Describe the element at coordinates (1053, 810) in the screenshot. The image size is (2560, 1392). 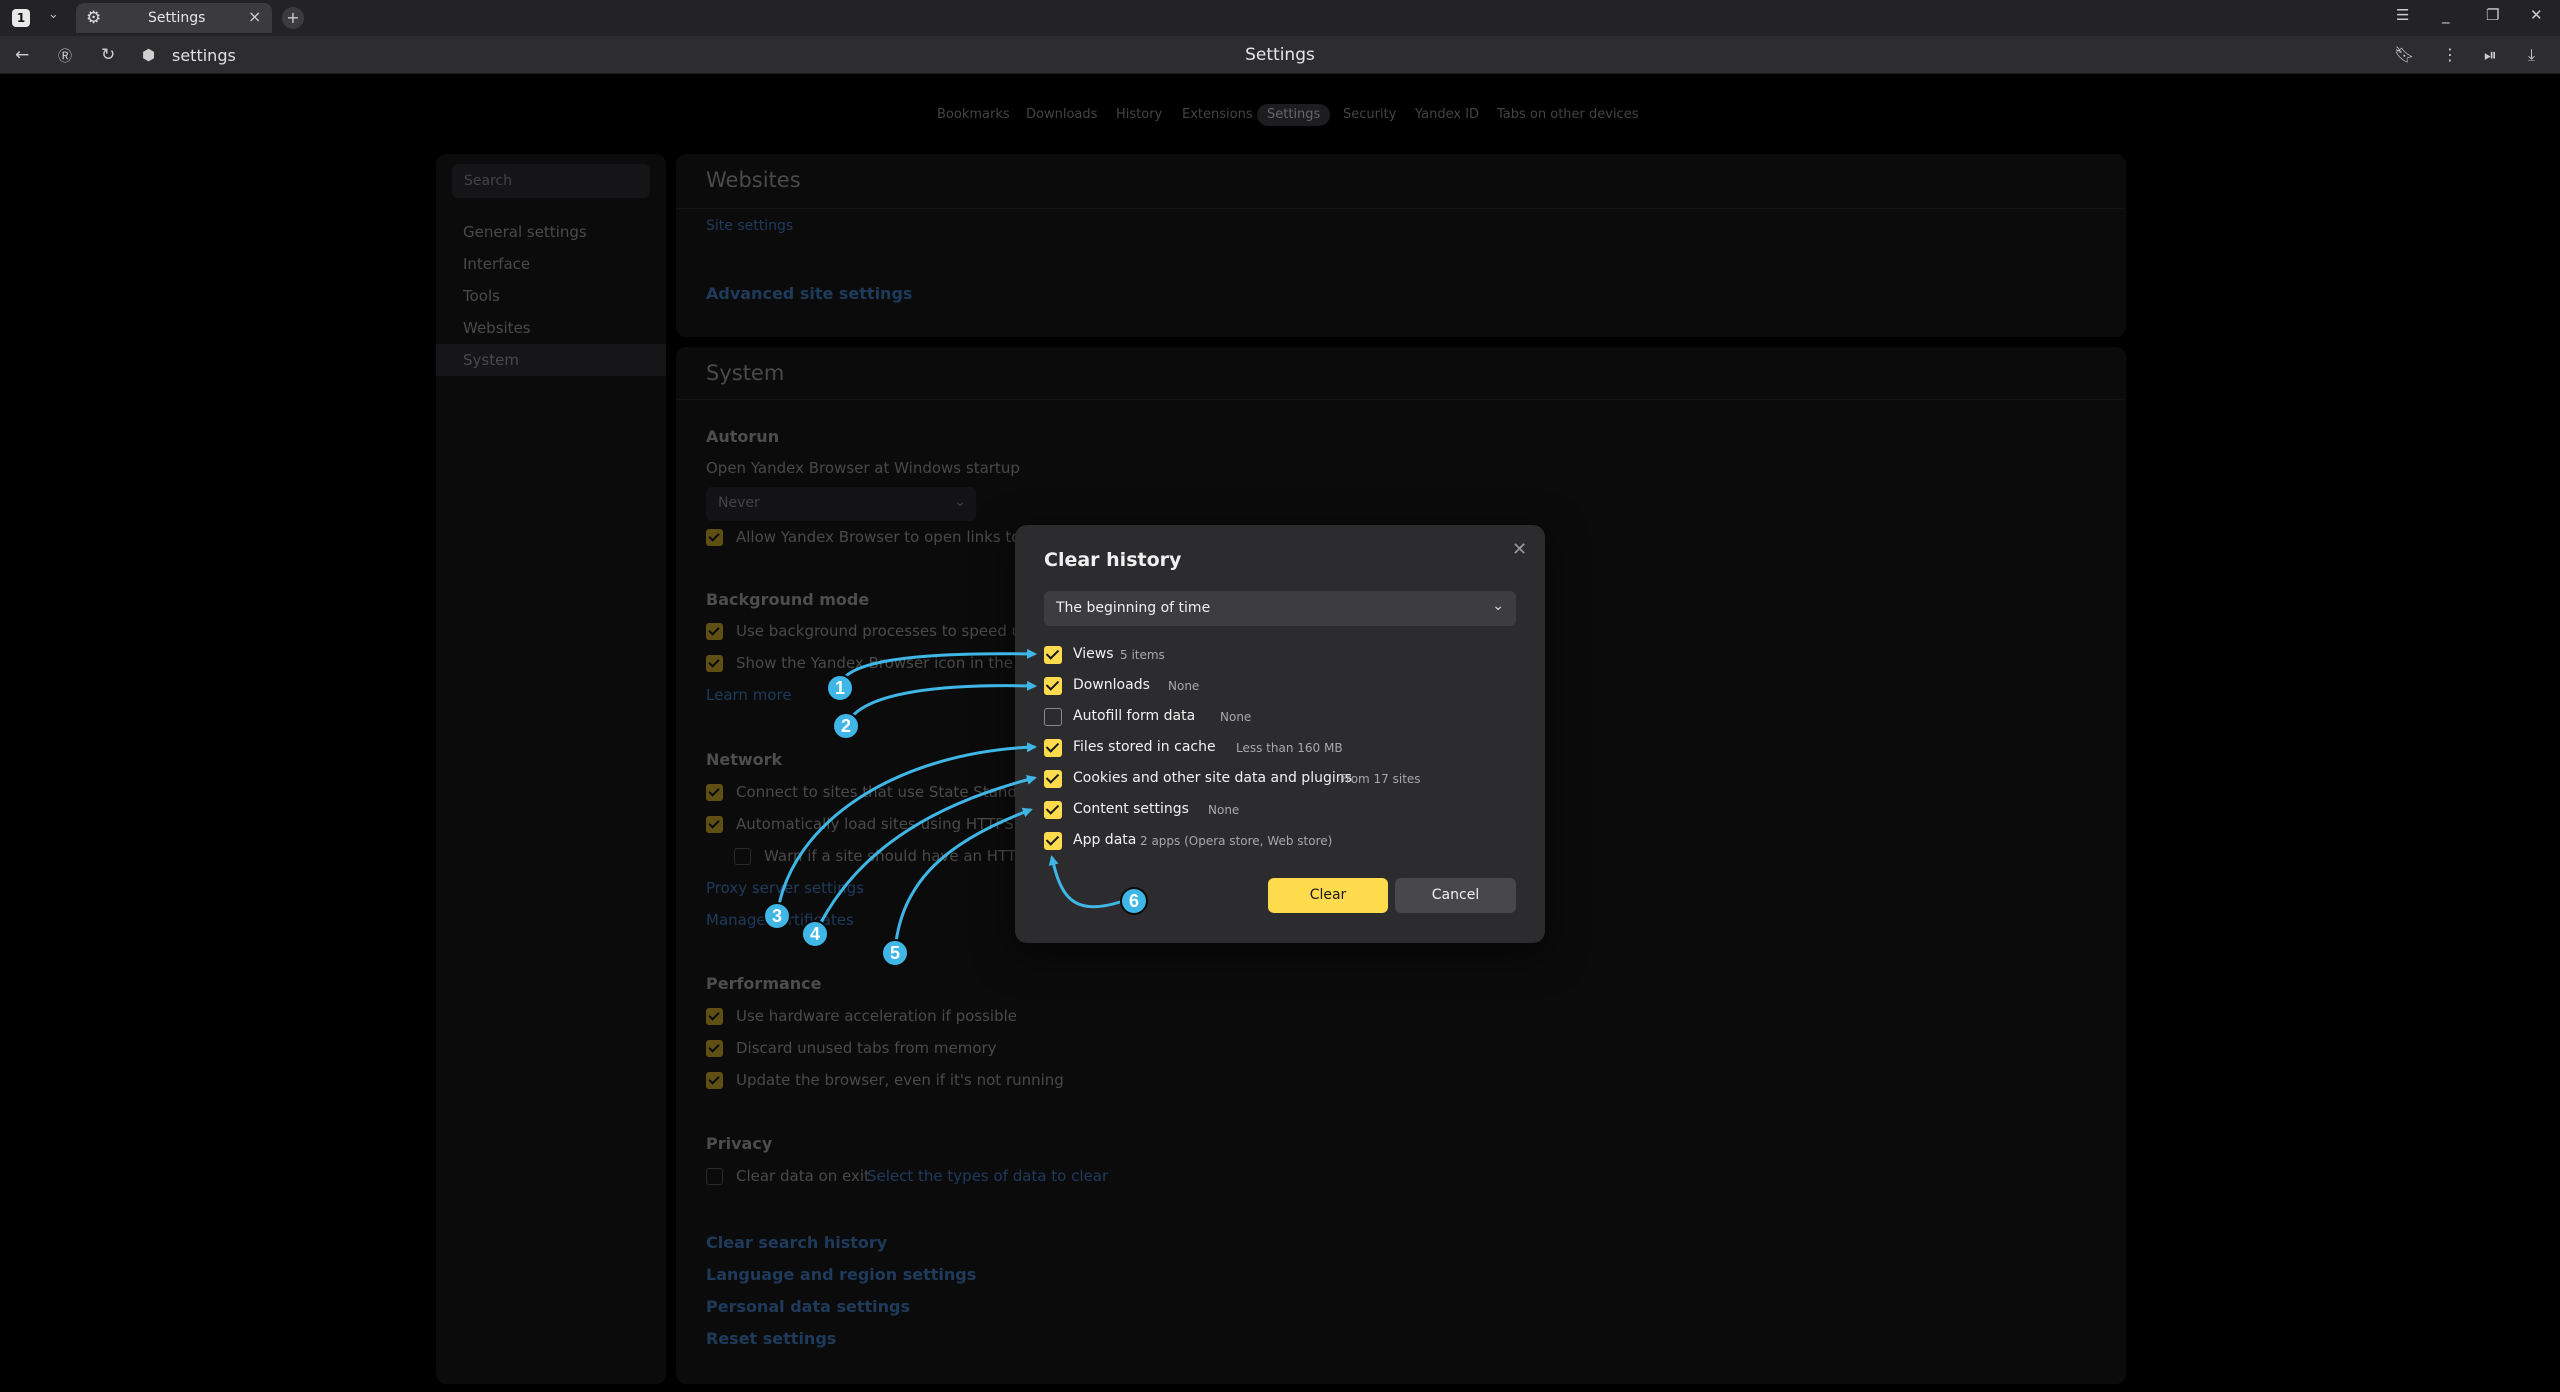
I see `content-settings-checkbox` at that location.